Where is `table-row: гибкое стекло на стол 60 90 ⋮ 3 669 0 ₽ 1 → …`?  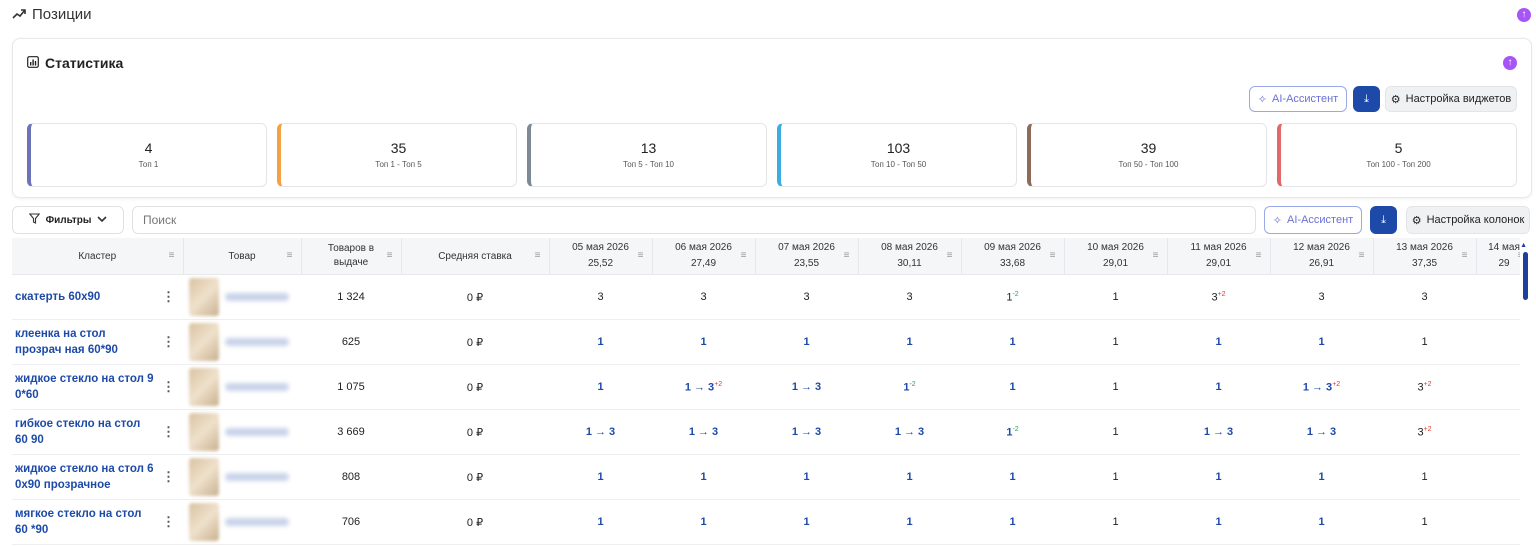
table-row: гибкое стекло на стол 60 90 ⋮ 3 669 0 ₽ 1 → … is located at coordinates (766, 432).